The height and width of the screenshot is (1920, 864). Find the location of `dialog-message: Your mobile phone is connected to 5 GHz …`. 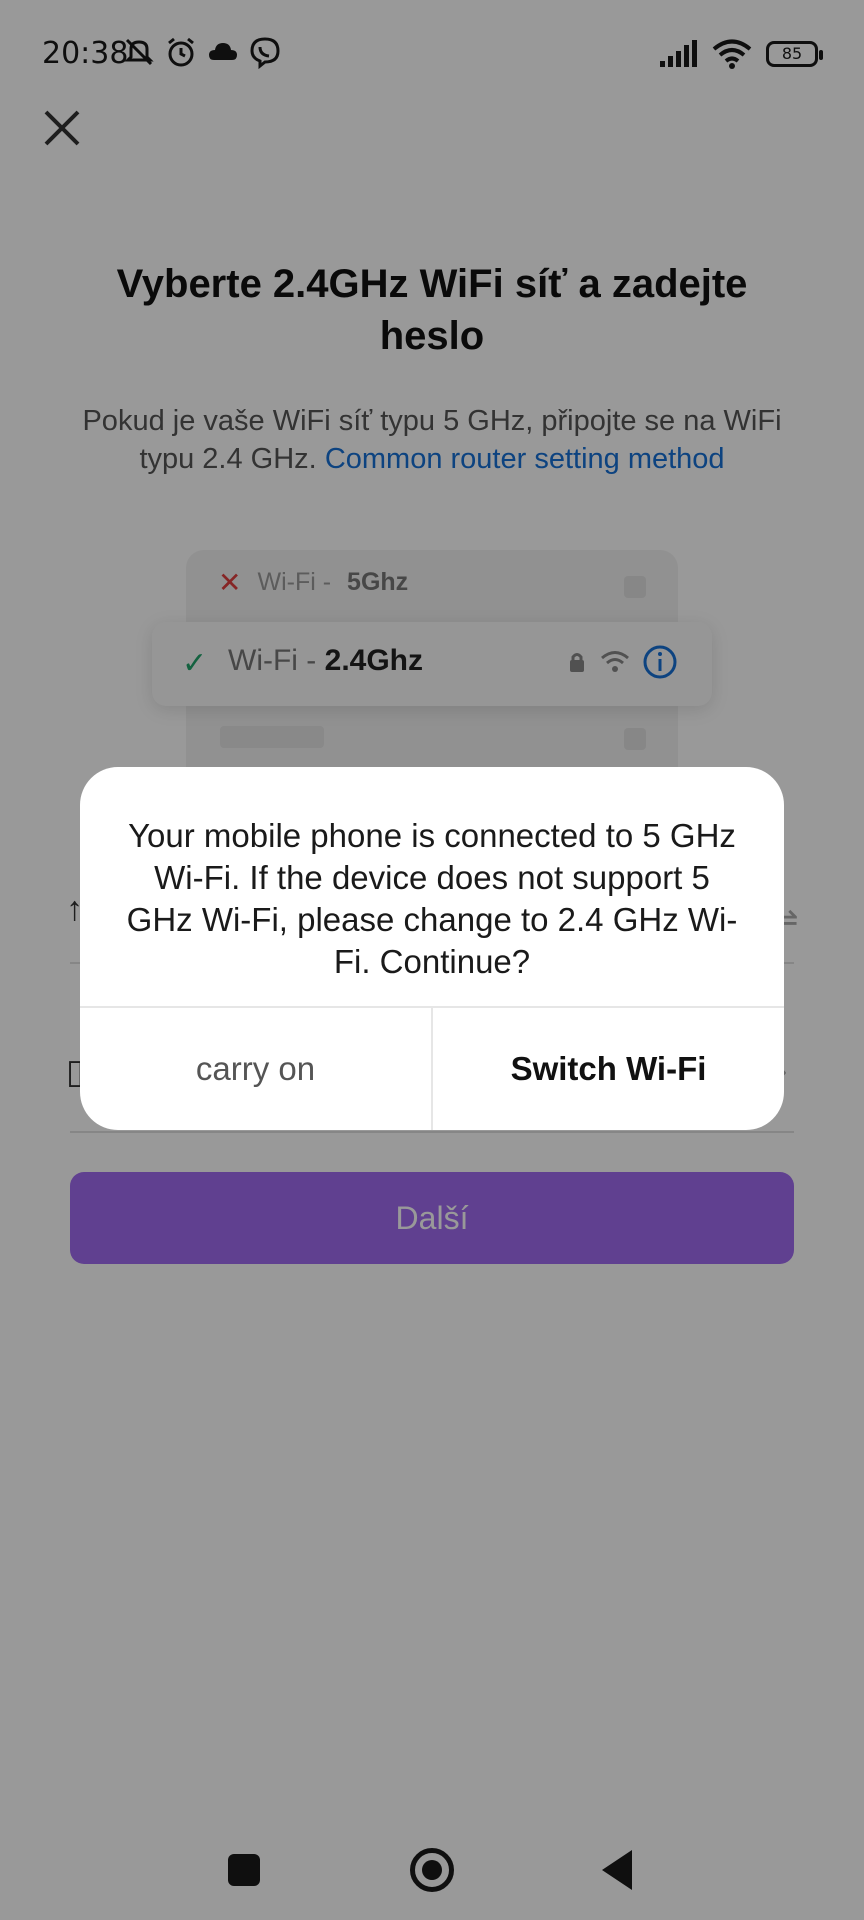

dialog-message: Your mobile phone is connected to 5 GHz … is located at coordinates (432, 898).